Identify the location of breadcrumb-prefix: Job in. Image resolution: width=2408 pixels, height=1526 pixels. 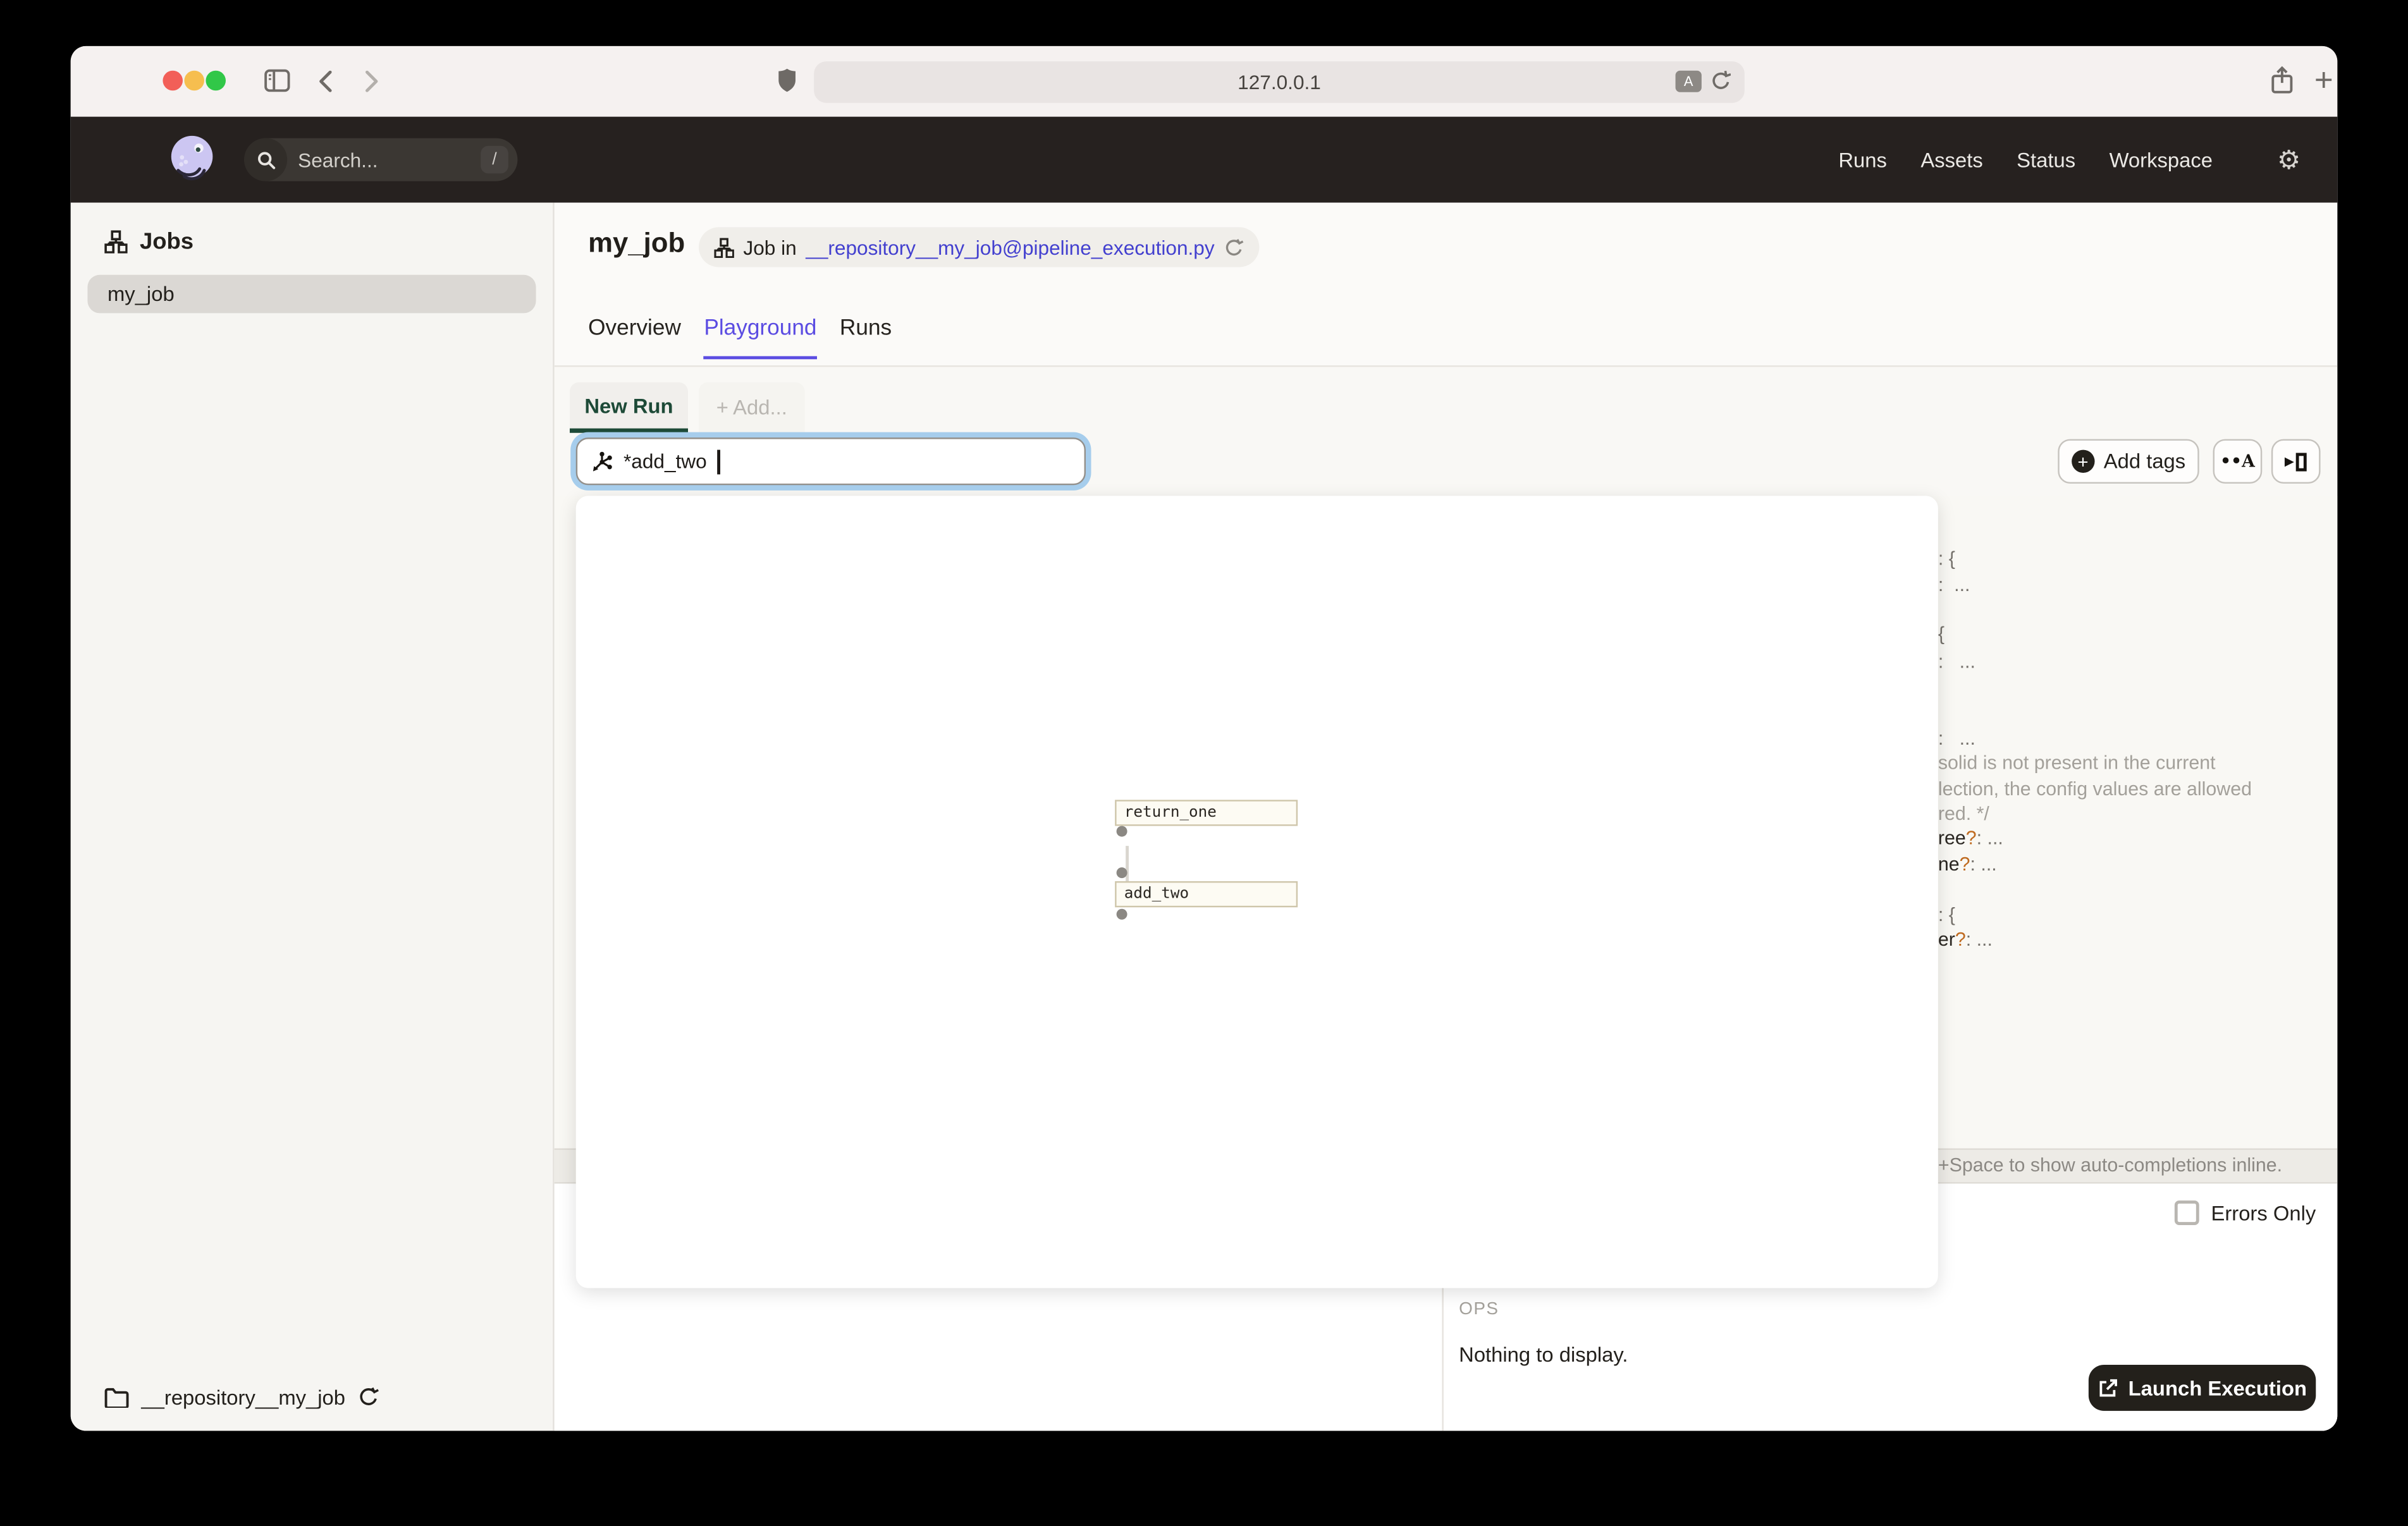
(770, 247).